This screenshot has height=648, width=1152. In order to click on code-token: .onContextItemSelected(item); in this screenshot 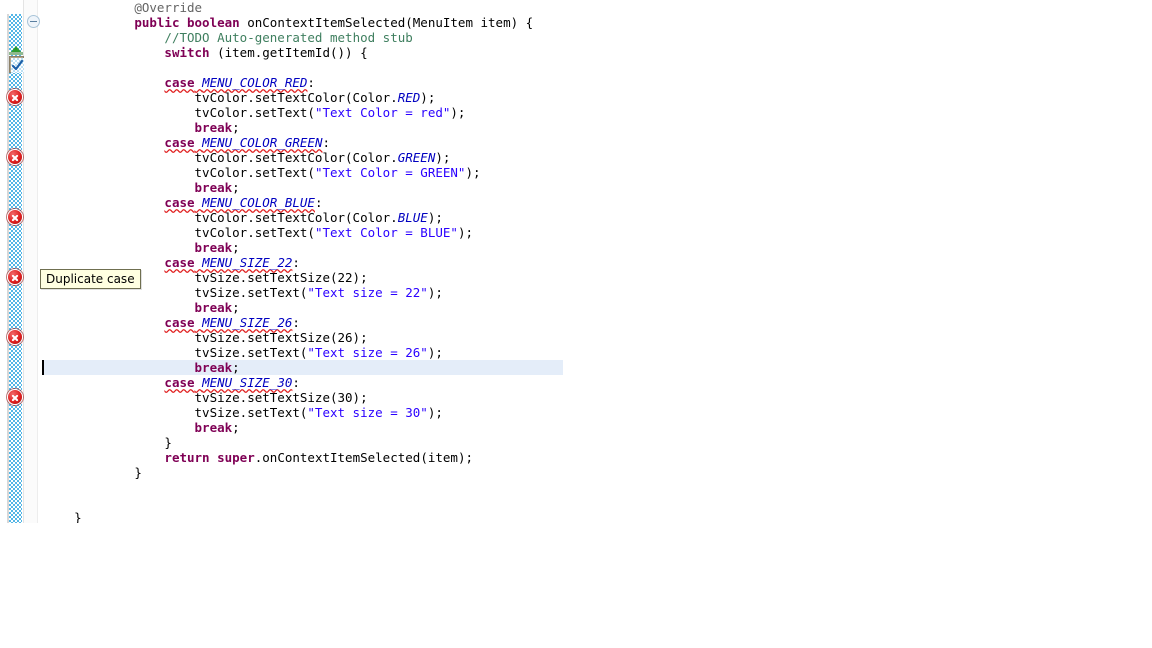, I will do `click(363, 457)`.